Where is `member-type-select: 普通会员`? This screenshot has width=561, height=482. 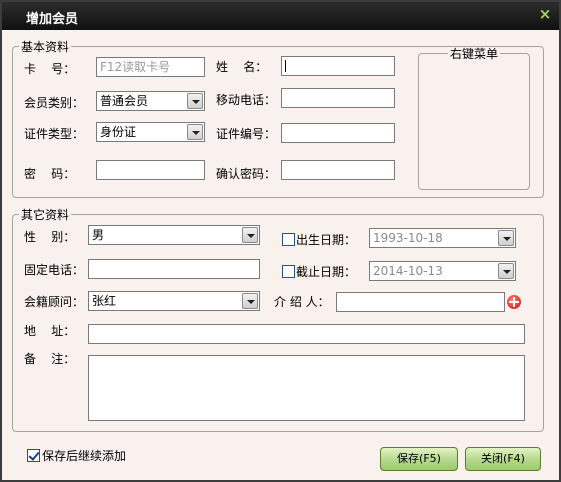
member-type-select: 普通会员 is located at coordinates (150, 101).